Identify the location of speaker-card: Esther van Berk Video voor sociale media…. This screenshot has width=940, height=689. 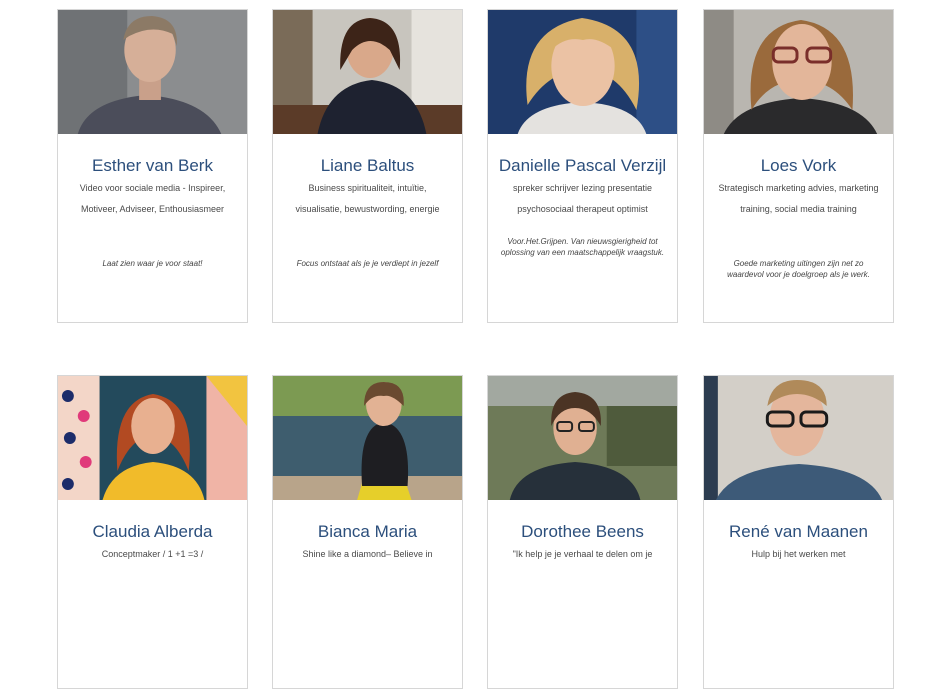
(152, 166).